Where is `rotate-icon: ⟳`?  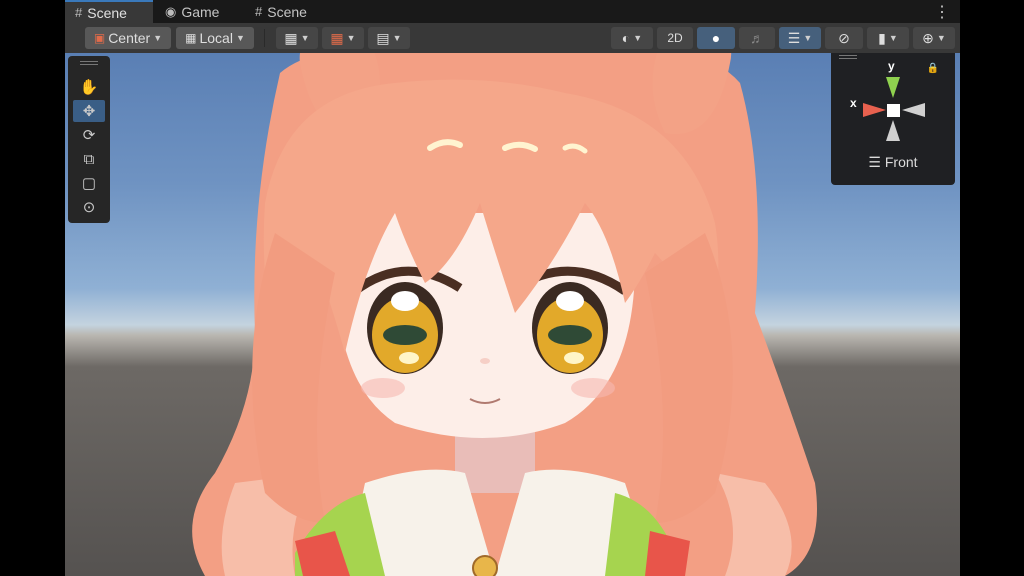 rotate-icon: ⟳ is located at coordinates (89, 135).